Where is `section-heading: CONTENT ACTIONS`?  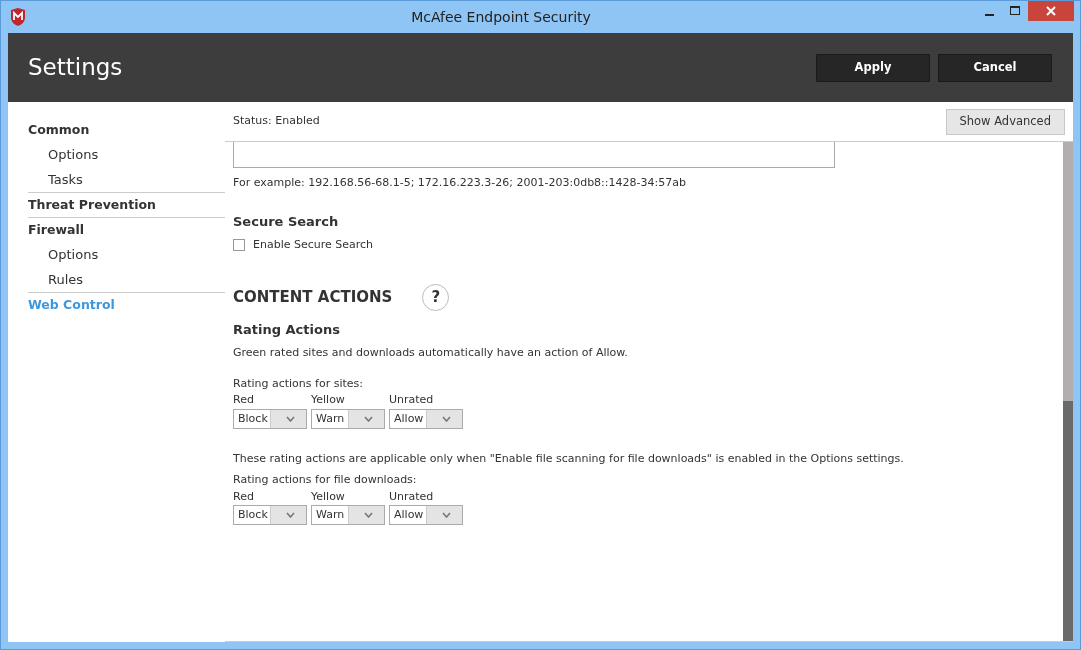 section-heading: CONTENT ACTIONS is located at coordinates (313, 297).